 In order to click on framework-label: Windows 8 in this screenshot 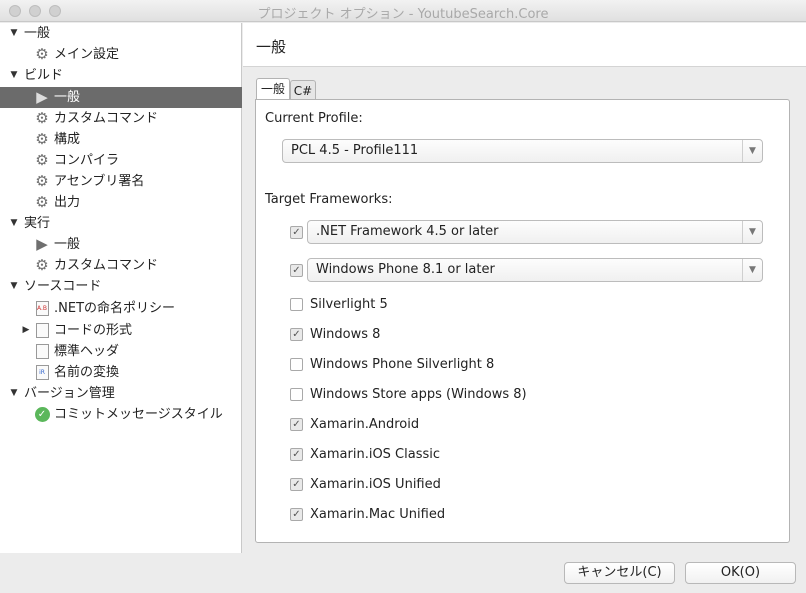, I will do `click(345, 334)`.